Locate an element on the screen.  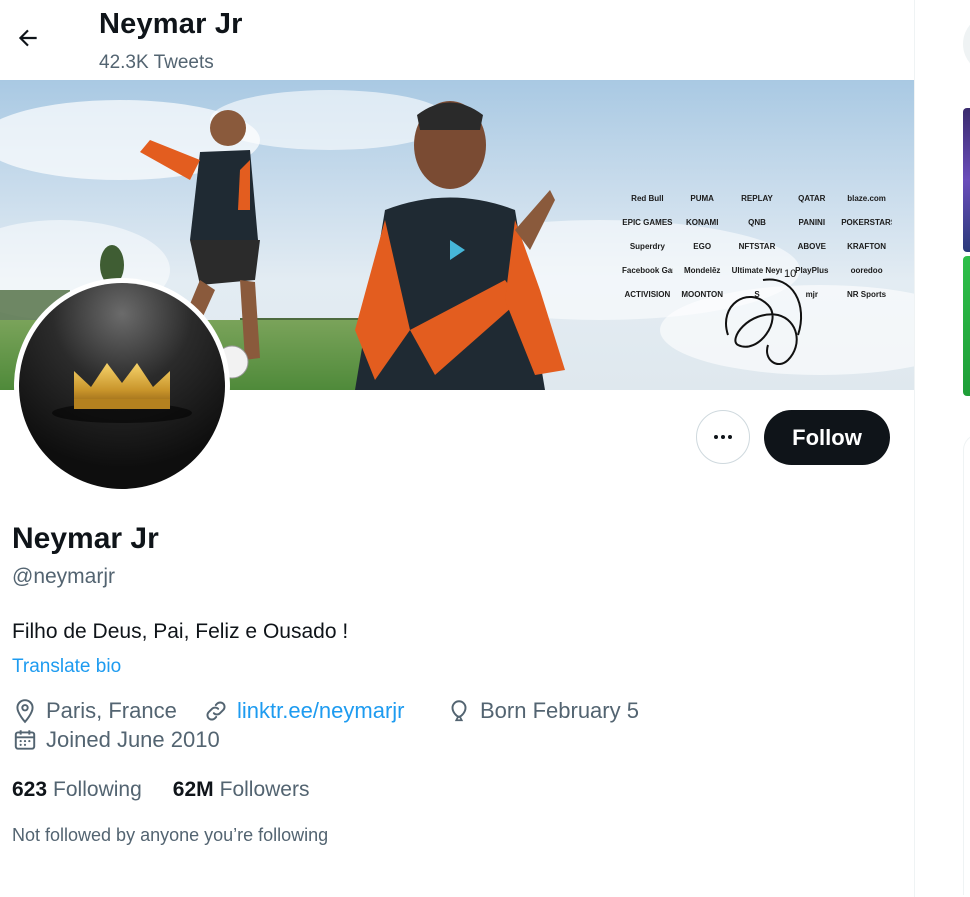
balloon-icon is located at coordinates (459, 711).